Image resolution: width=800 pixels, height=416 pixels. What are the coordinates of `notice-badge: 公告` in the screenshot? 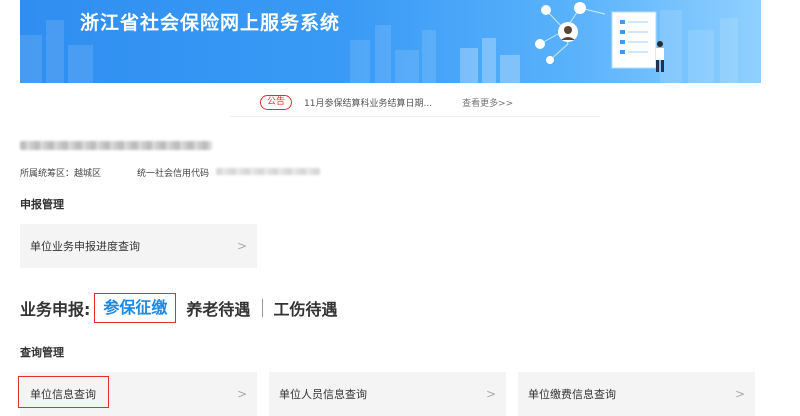 It's located at (276, 102).